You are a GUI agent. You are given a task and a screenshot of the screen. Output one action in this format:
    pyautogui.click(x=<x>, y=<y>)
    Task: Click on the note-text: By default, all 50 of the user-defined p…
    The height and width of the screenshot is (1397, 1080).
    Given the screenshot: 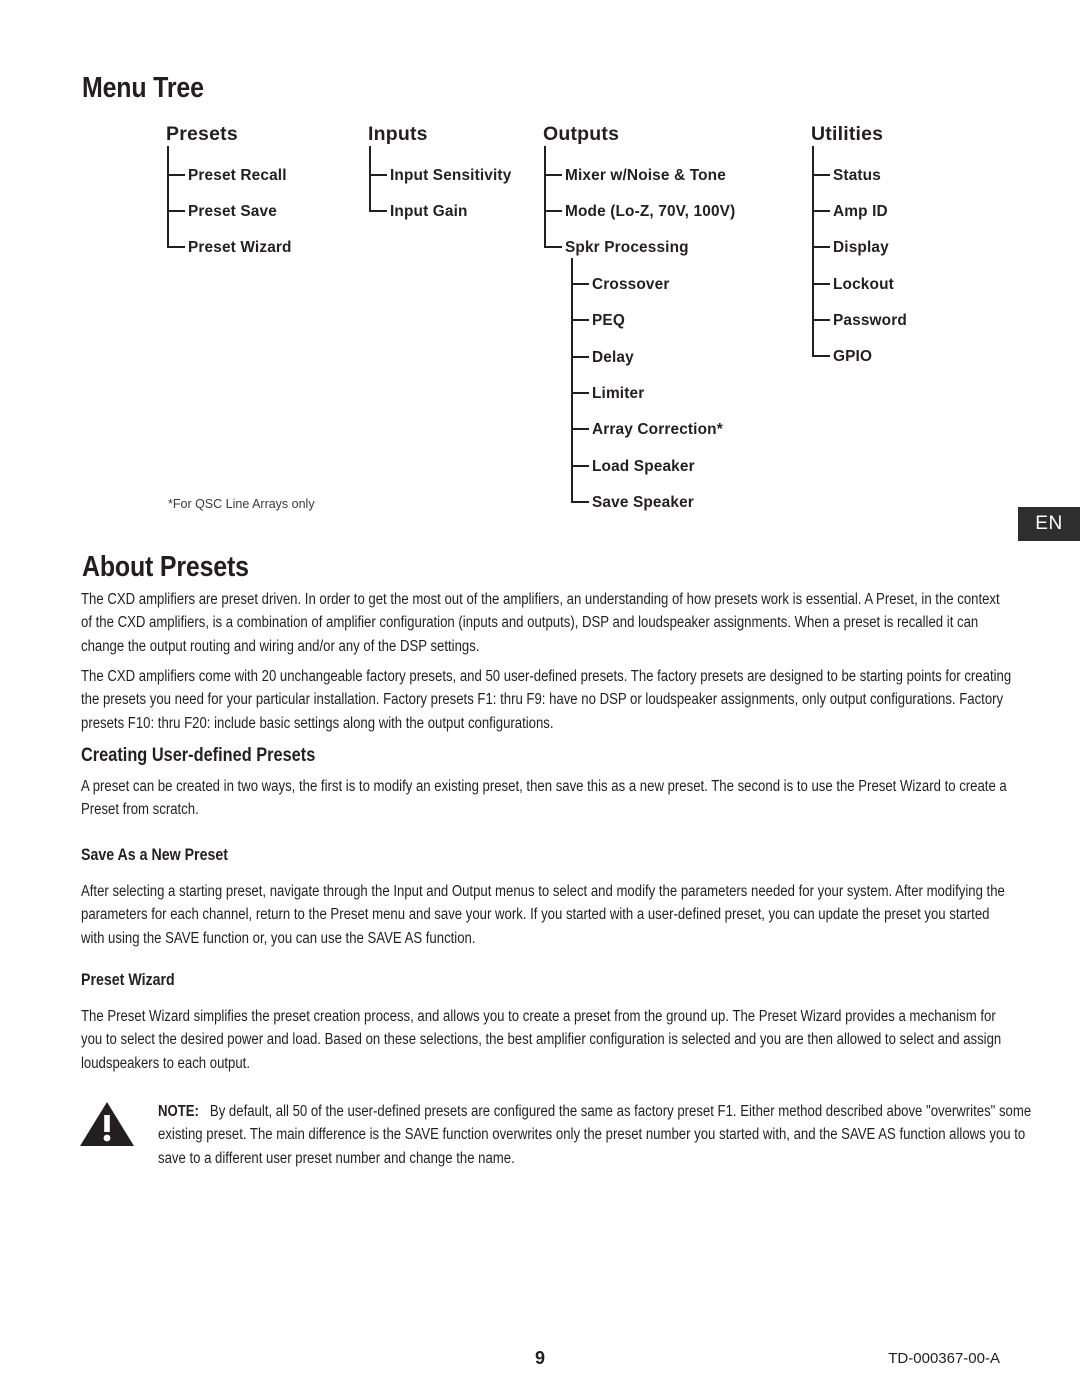 What is the action you would take?
    pyautogui.click(x=595, y=1135)
    